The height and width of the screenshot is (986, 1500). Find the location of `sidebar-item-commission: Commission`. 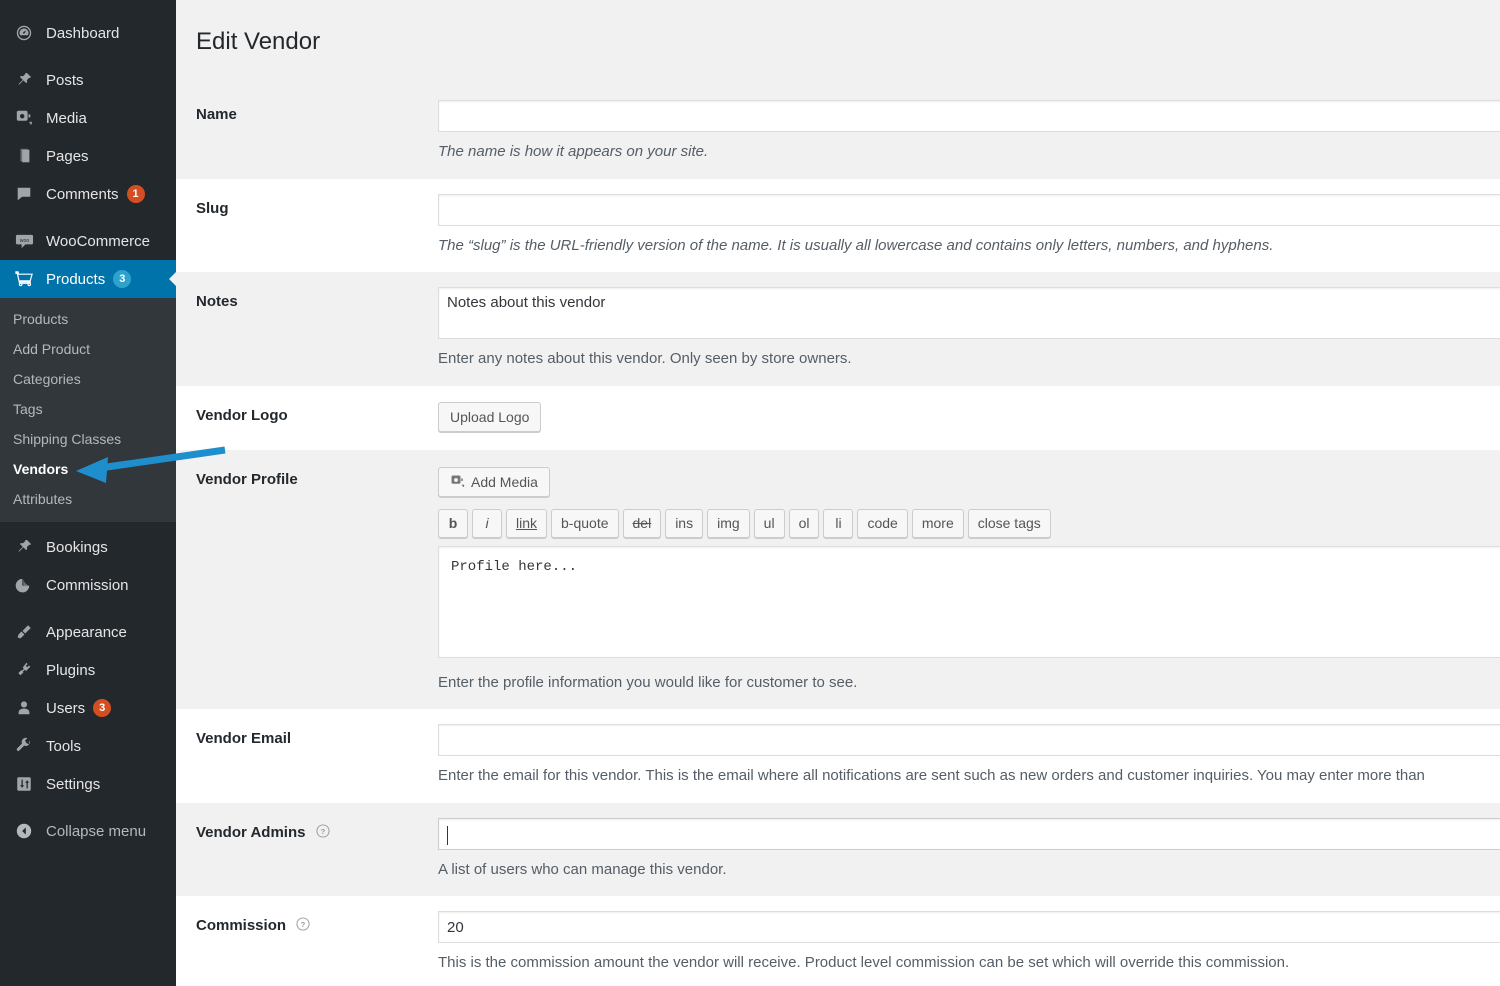

sidebar-item-commission: Commission is located at coordinates (88, 585).